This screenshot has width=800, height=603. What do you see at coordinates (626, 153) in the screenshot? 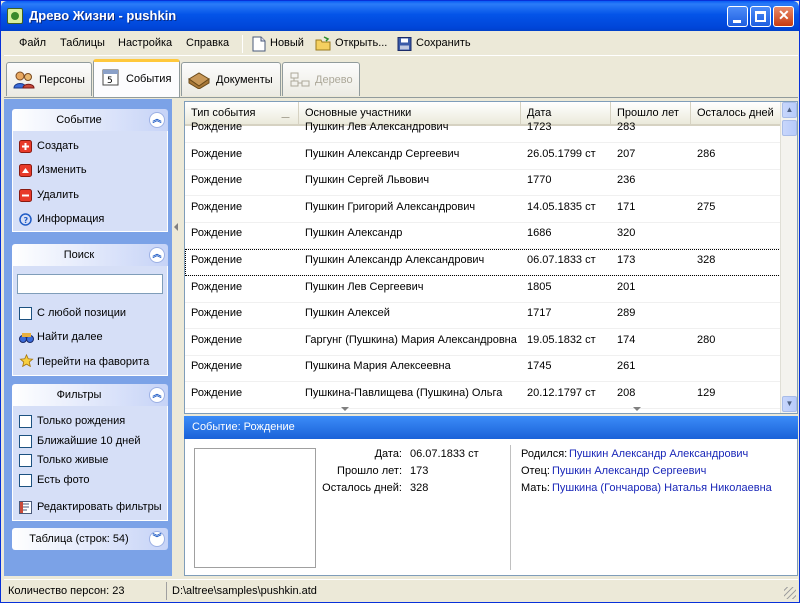
I see `table-cell: 207` at bounding box center [626, 153].